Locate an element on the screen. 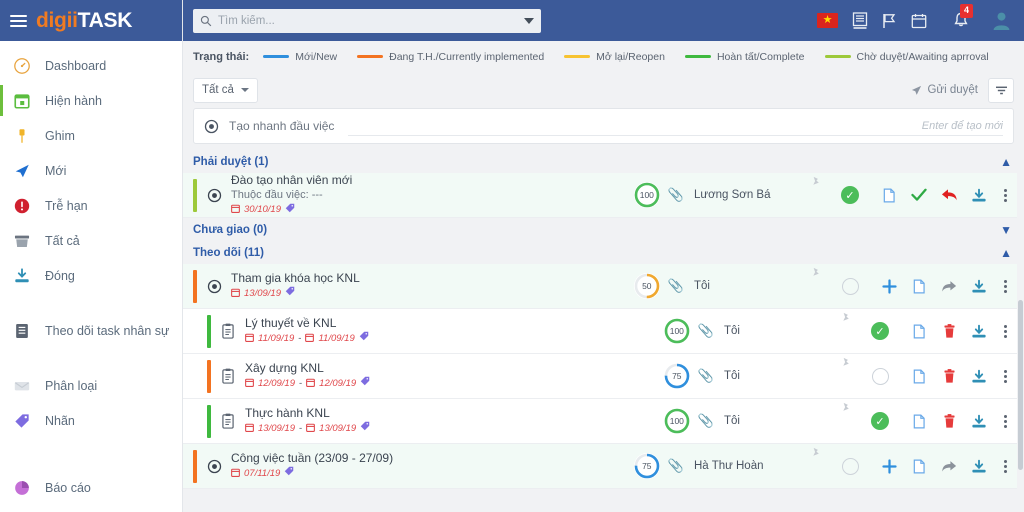 The image size is (1024, 512). section-toggle-chevron-icon: ▼ is located at coordinates (1006, 230).